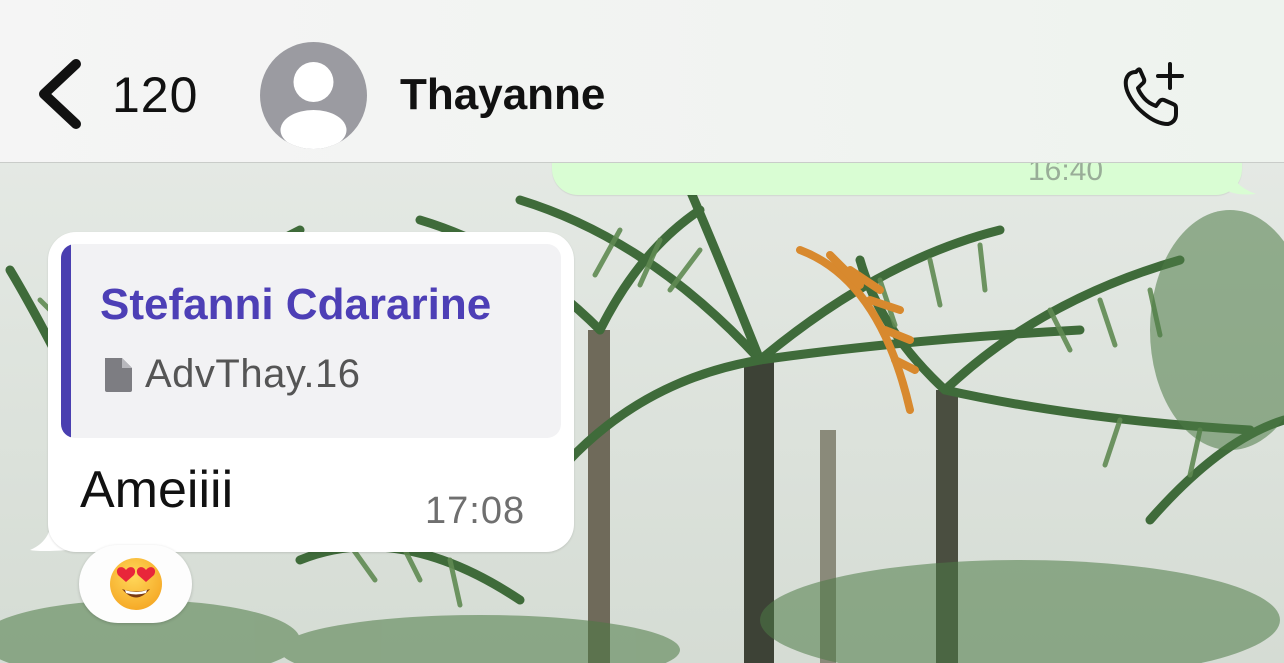 The width and height of the screenshot is (1284, 663). Describe the element at coordinates (502, 95) in the screenshot. I see `contact-name: Thayanne` at that location.